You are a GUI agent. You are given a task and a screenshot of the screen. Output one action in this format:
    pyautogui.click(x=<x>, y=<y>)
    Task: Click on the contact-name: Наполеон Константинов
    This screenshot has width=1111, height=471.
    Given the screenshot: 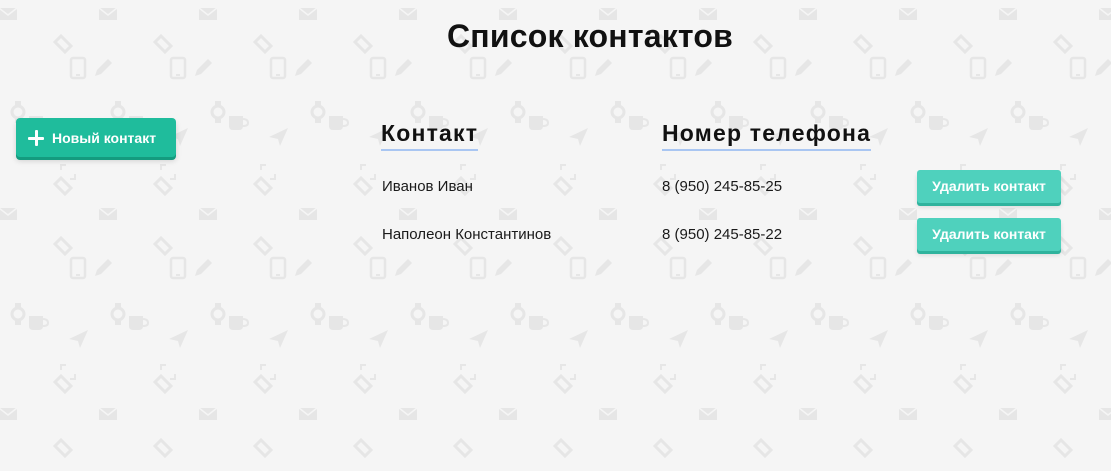 What is the action you would take?
    pyautogui.click(x=467, y=234)
    